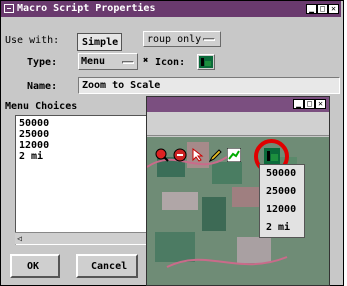  I want to click on use-with-label: Use with:, so click(32, 40).